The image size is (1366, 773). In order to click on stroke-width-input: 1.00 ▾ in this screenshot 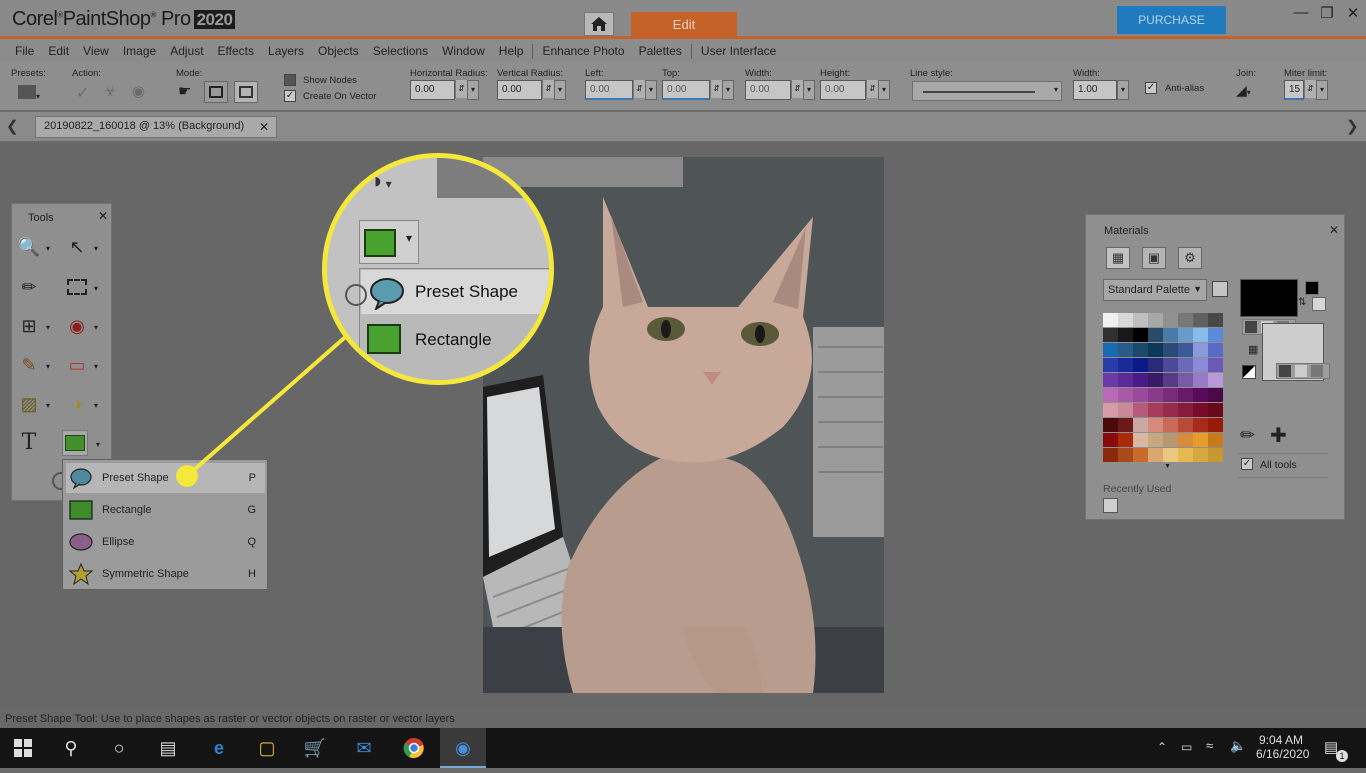, I will do `click(1101, 90)`.